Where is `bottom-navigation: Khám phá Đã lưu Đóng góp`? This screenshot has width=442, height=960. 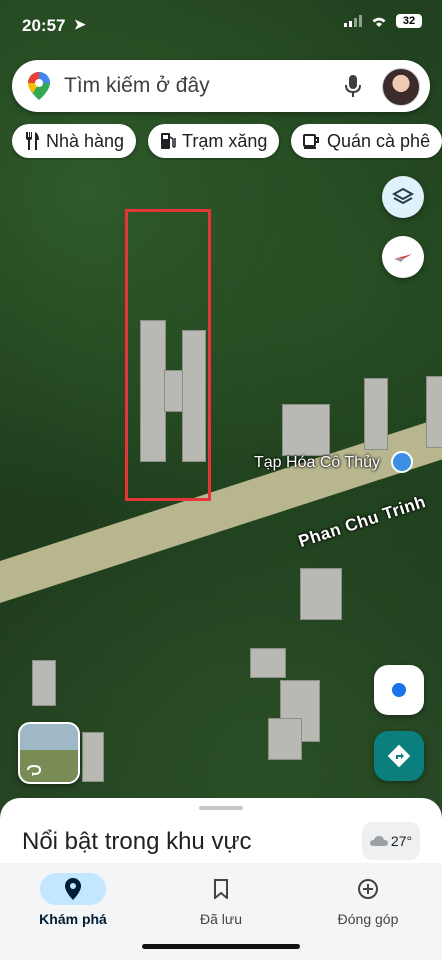 bottom-navigation: Khám phá Đã lưu Đóng góp is located at coordinates (221, 911).